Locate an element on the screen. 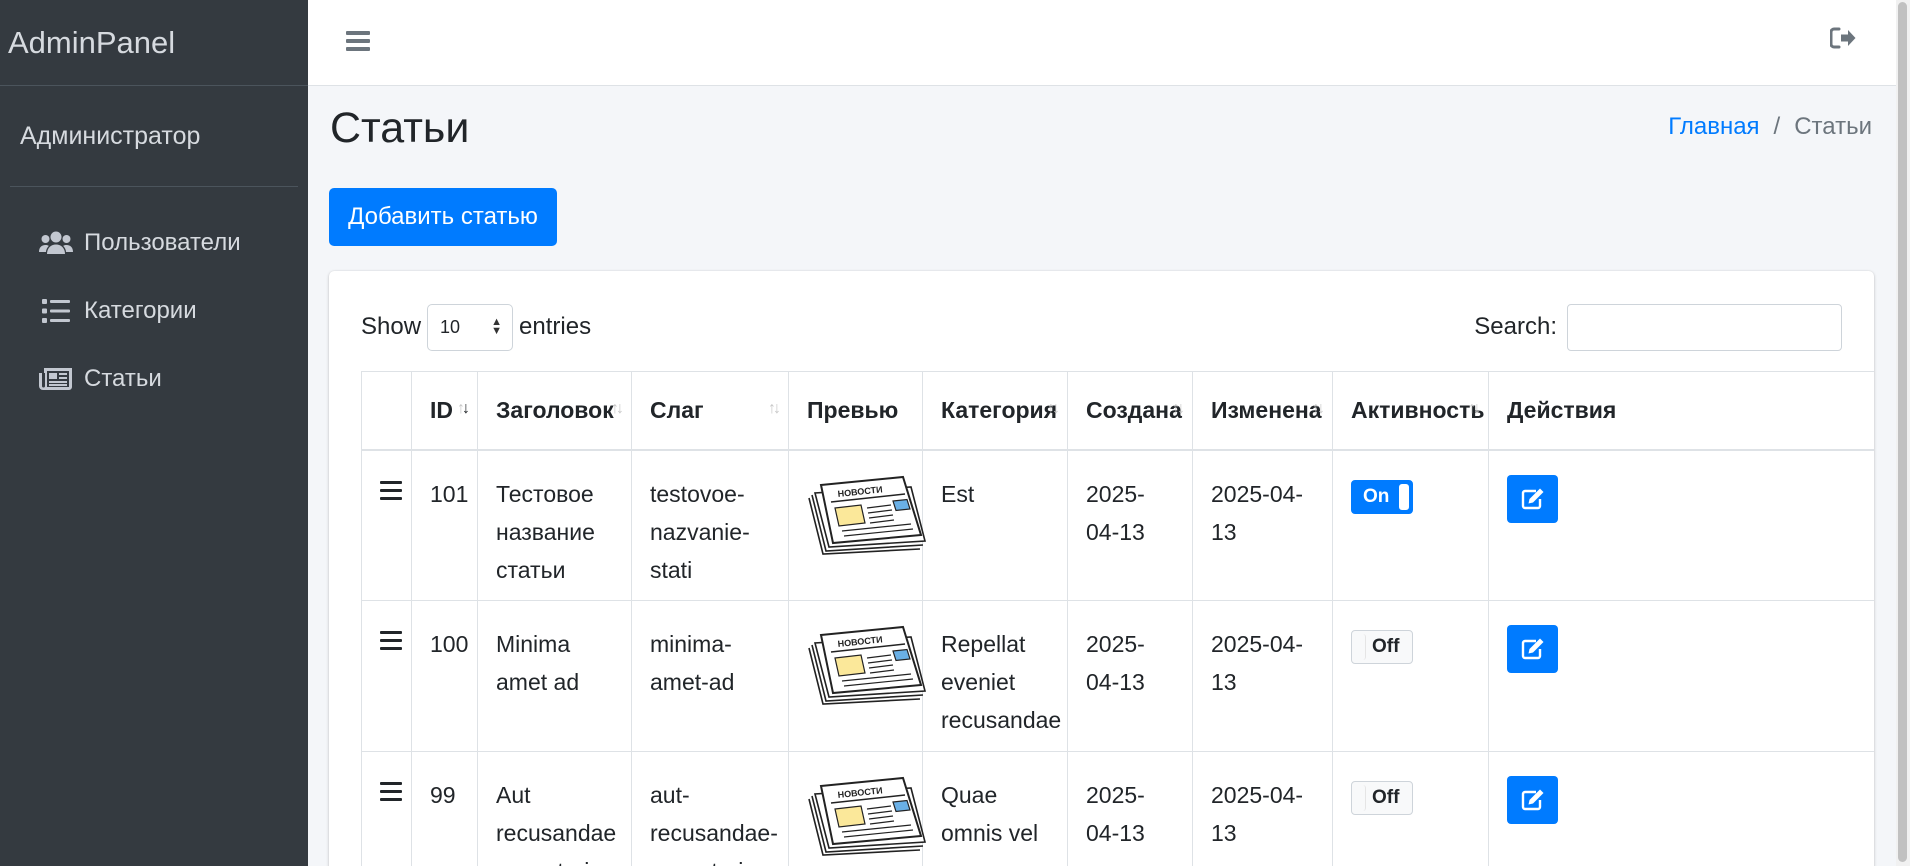 This screenshot has height=866, width=1910. column-header-active: Активность ↑↓ is located at coordinates (1410, 411).